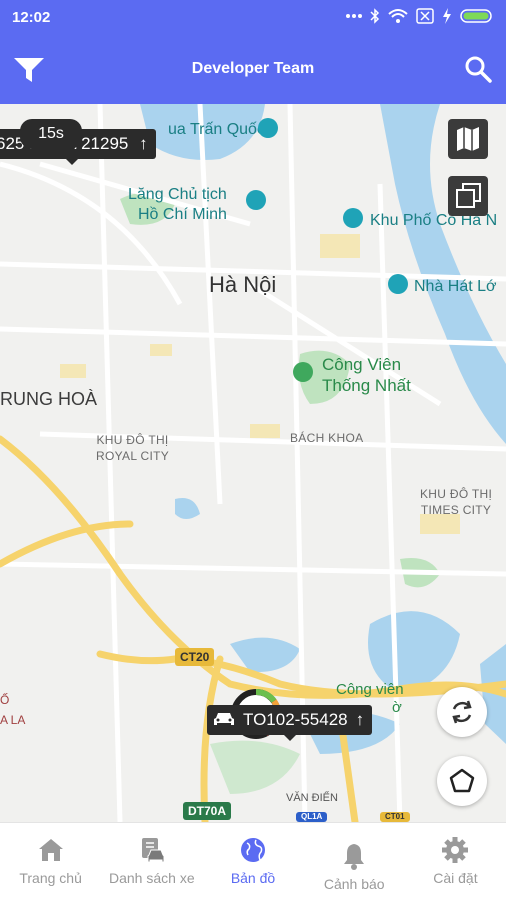  What do you see at coordinates (456, 510) in the screenshot?
I see `map-label-times-city-2: TIMES CITY` at bounding box center [456, 510].